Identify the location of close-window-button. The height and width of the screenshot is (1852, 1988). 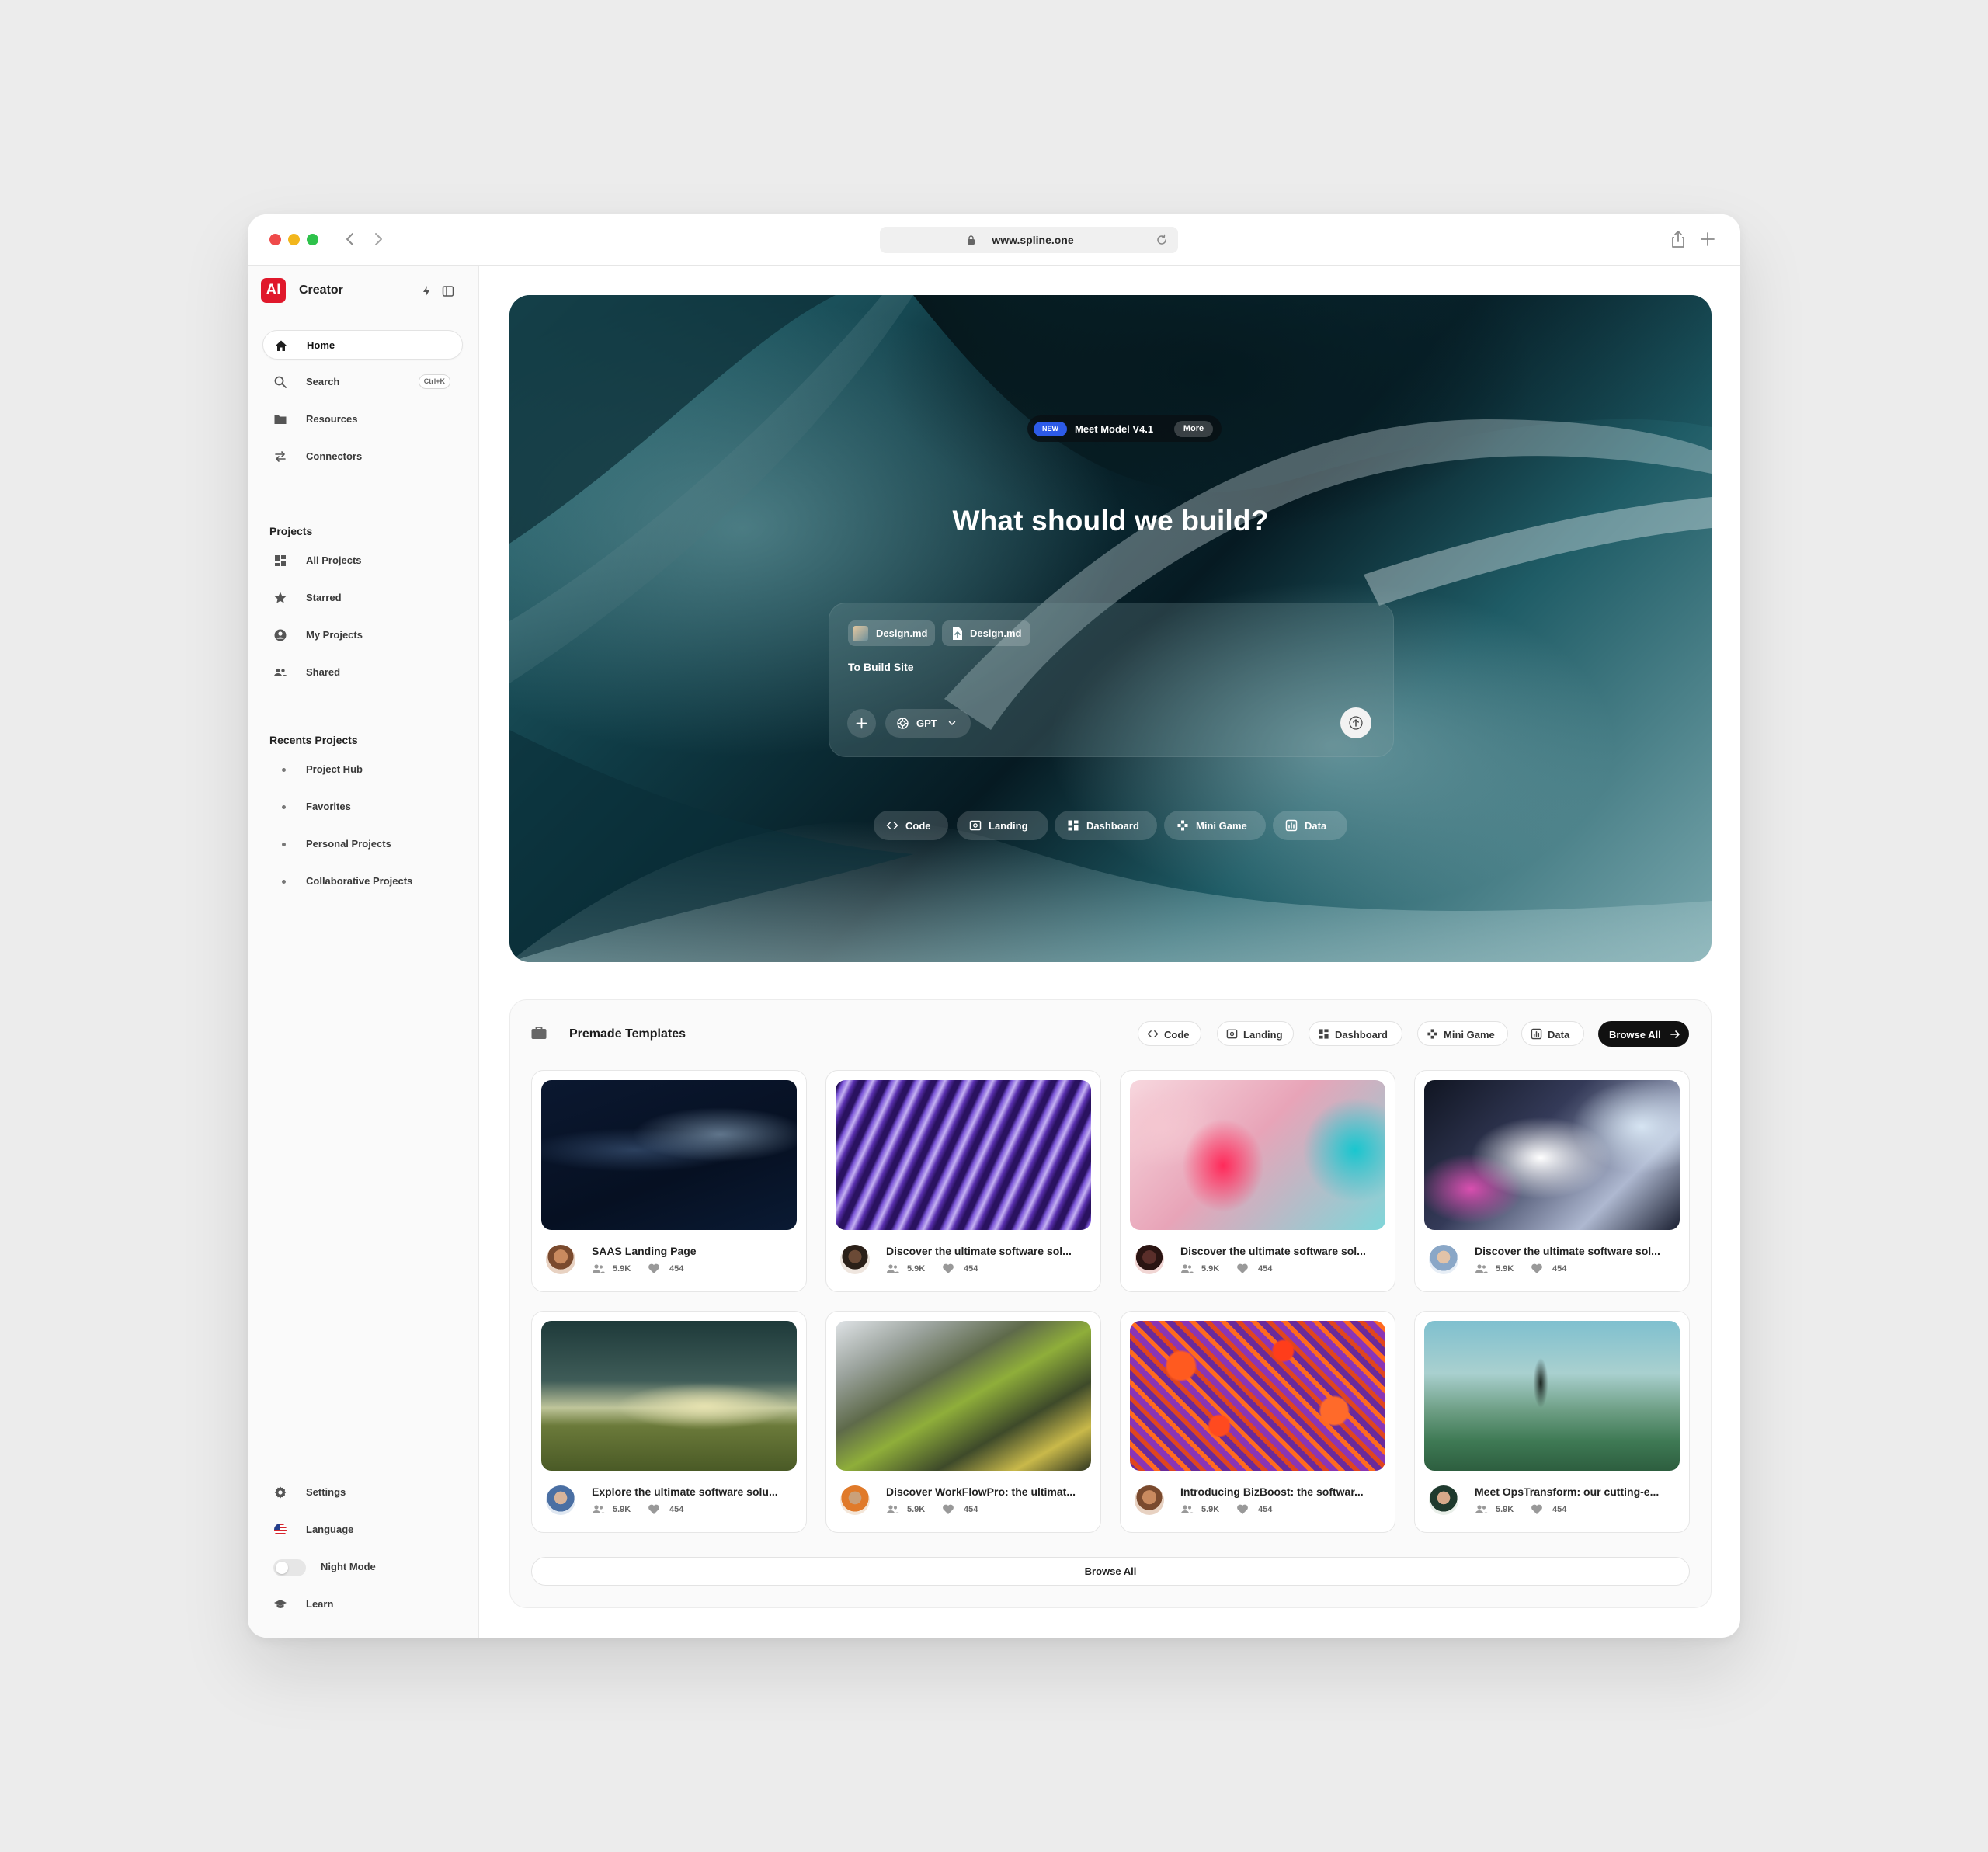
(275, 239).